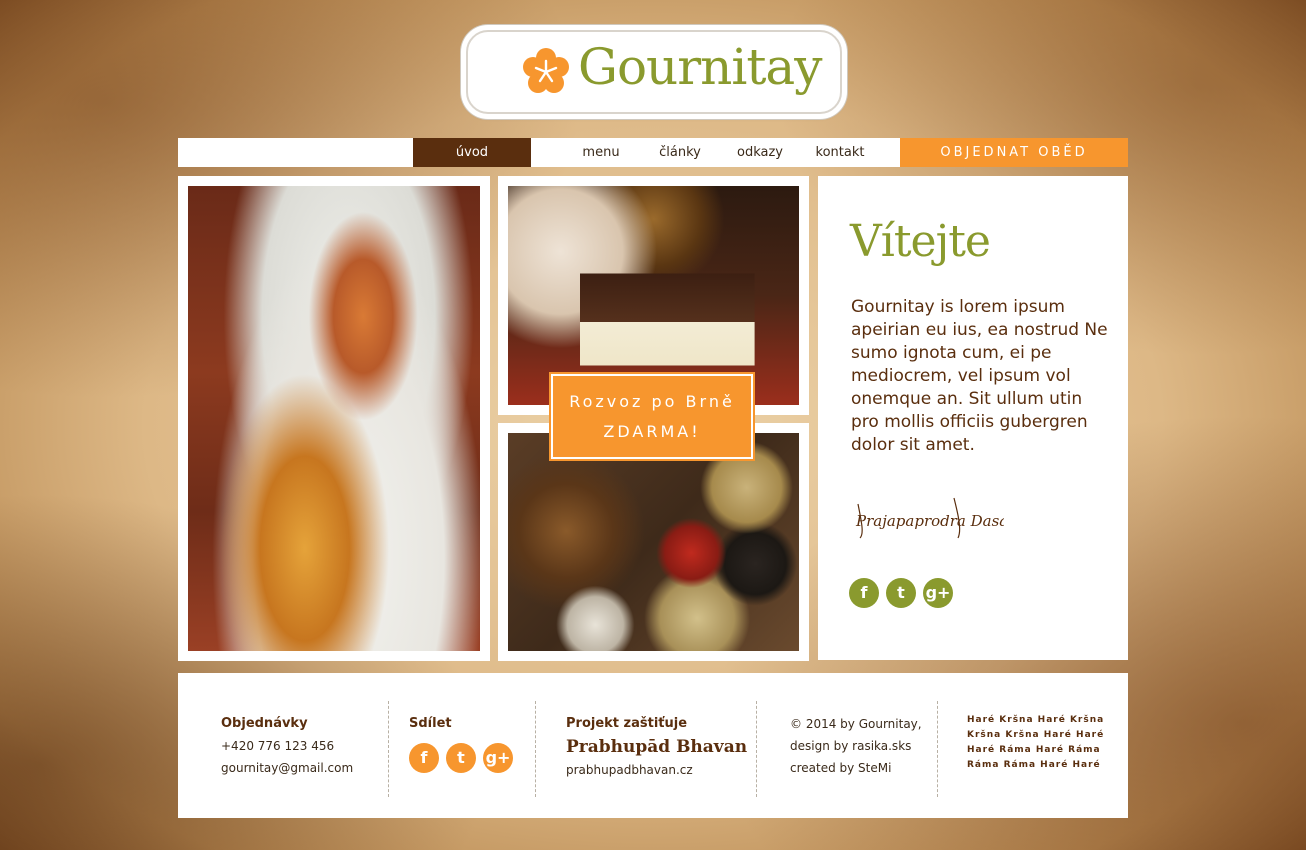 The width and height of the screenshot is (1306, 850). I want to click on project-name: Prabhupād Bhavan, so click(657, 747).